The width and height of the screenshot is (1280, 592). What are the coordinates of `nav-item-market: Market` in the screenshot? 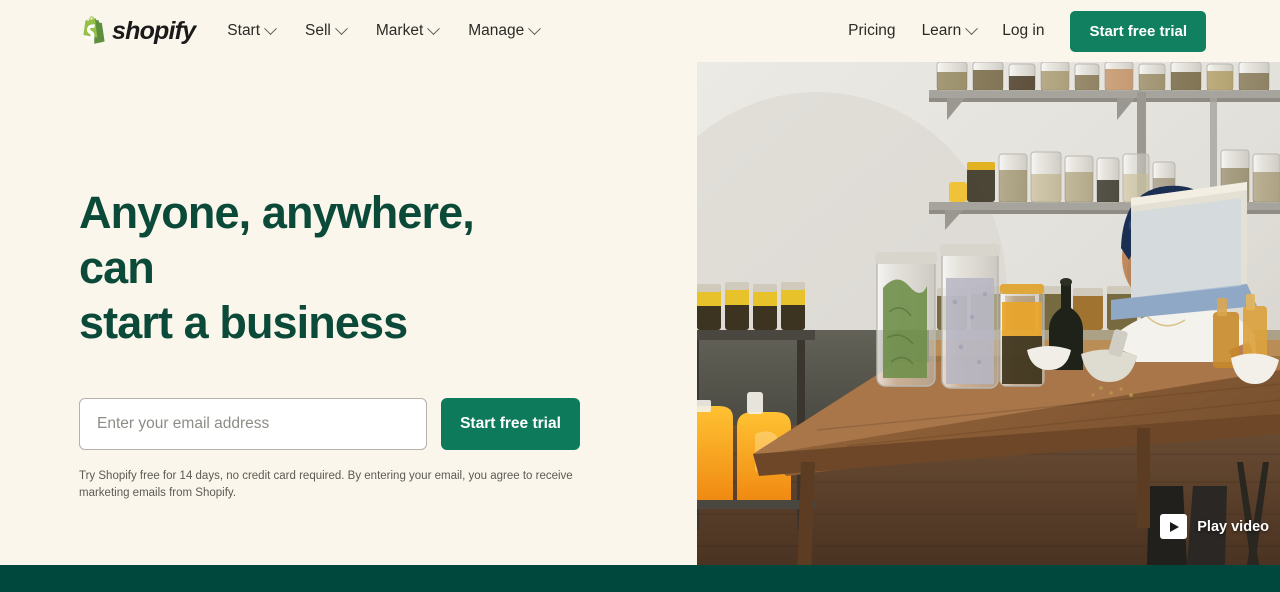 It's located at (408, 30).